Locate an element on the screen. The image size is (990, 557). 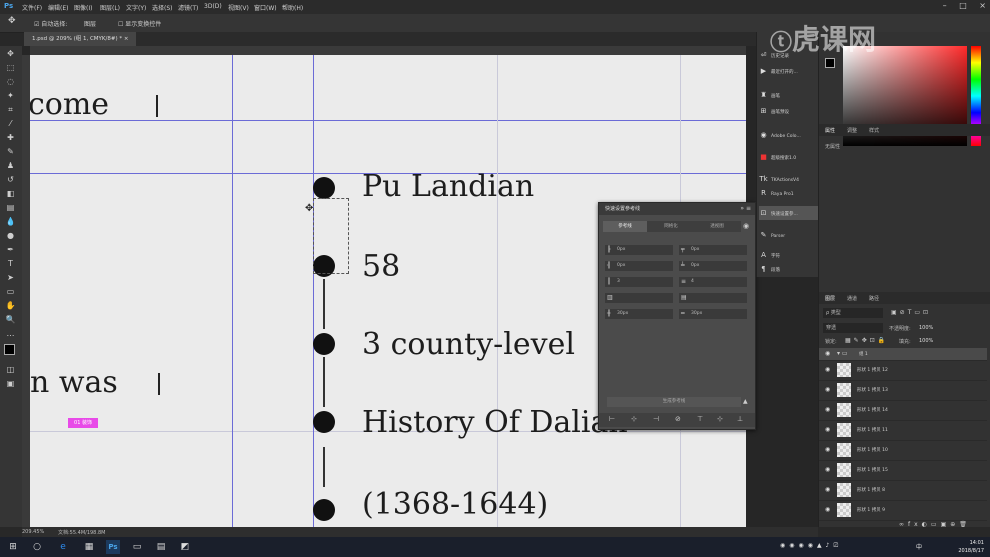
panel-super-search: ■ 超级搜索1.0 is located at coordinates (789, 157).